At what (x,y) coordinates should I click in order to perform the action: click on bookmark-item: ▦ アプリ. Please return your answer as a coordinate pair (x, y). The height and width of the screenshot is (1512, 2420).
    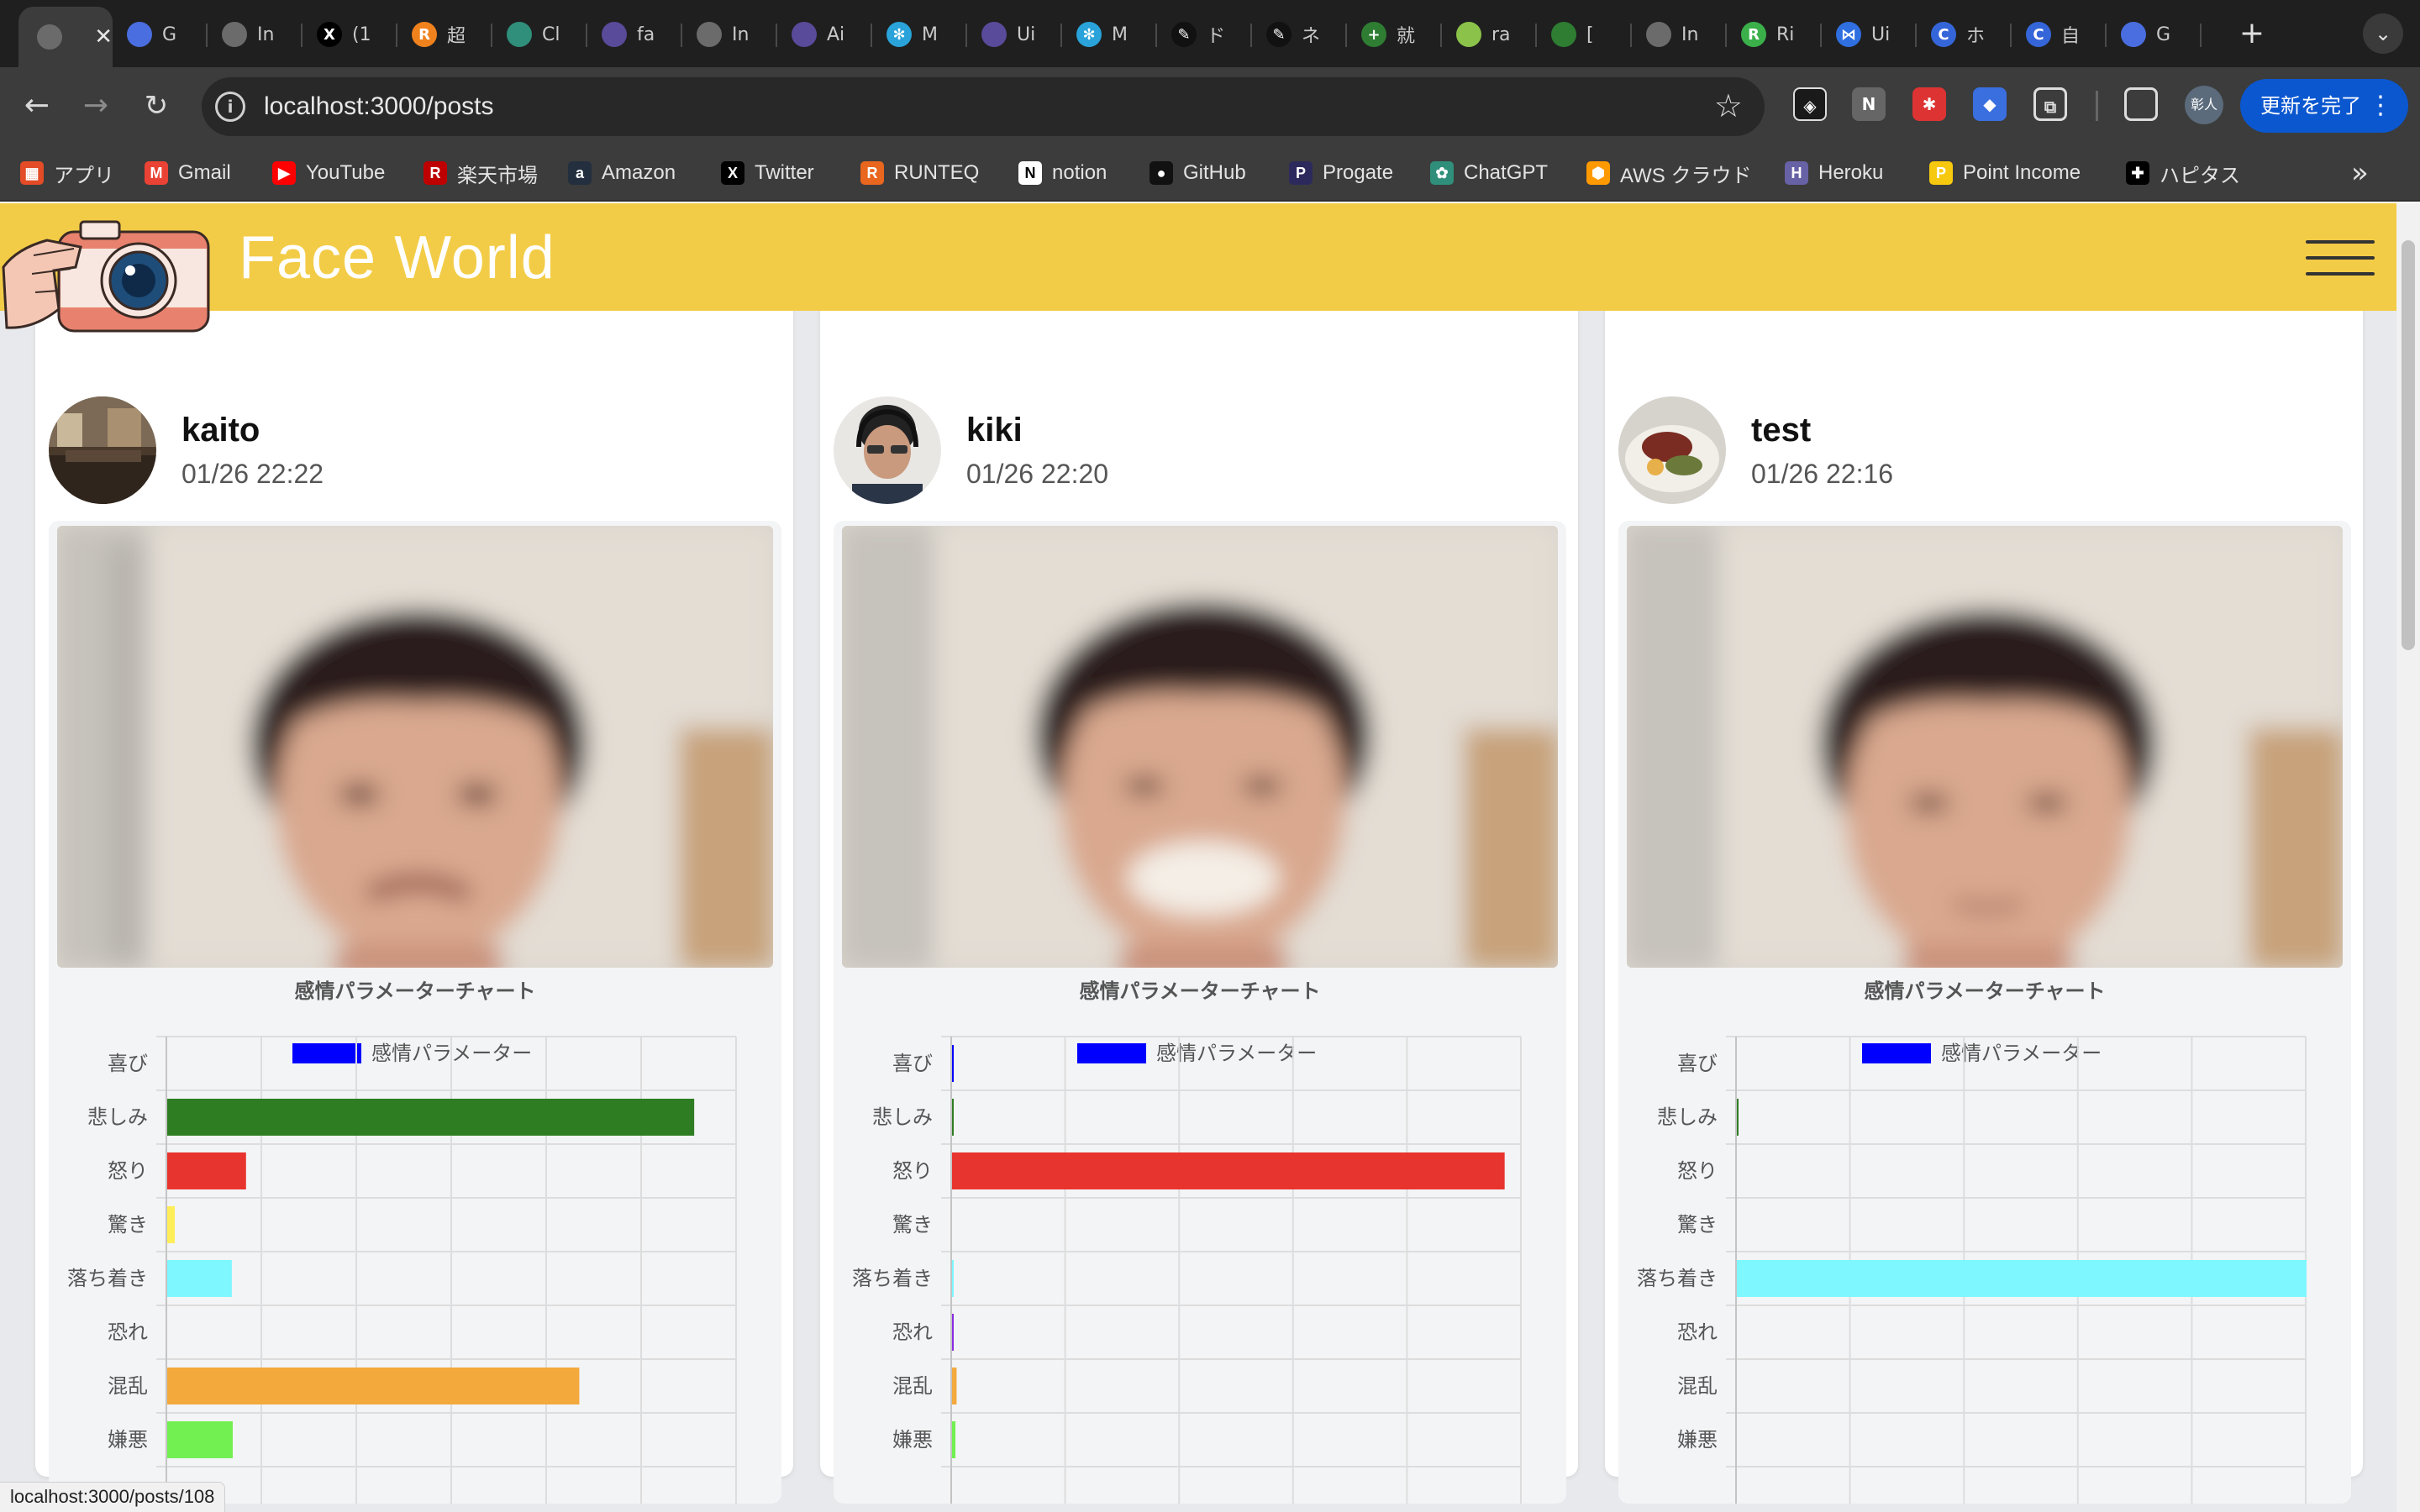
    Looking at the image, I should click on (67, 173).